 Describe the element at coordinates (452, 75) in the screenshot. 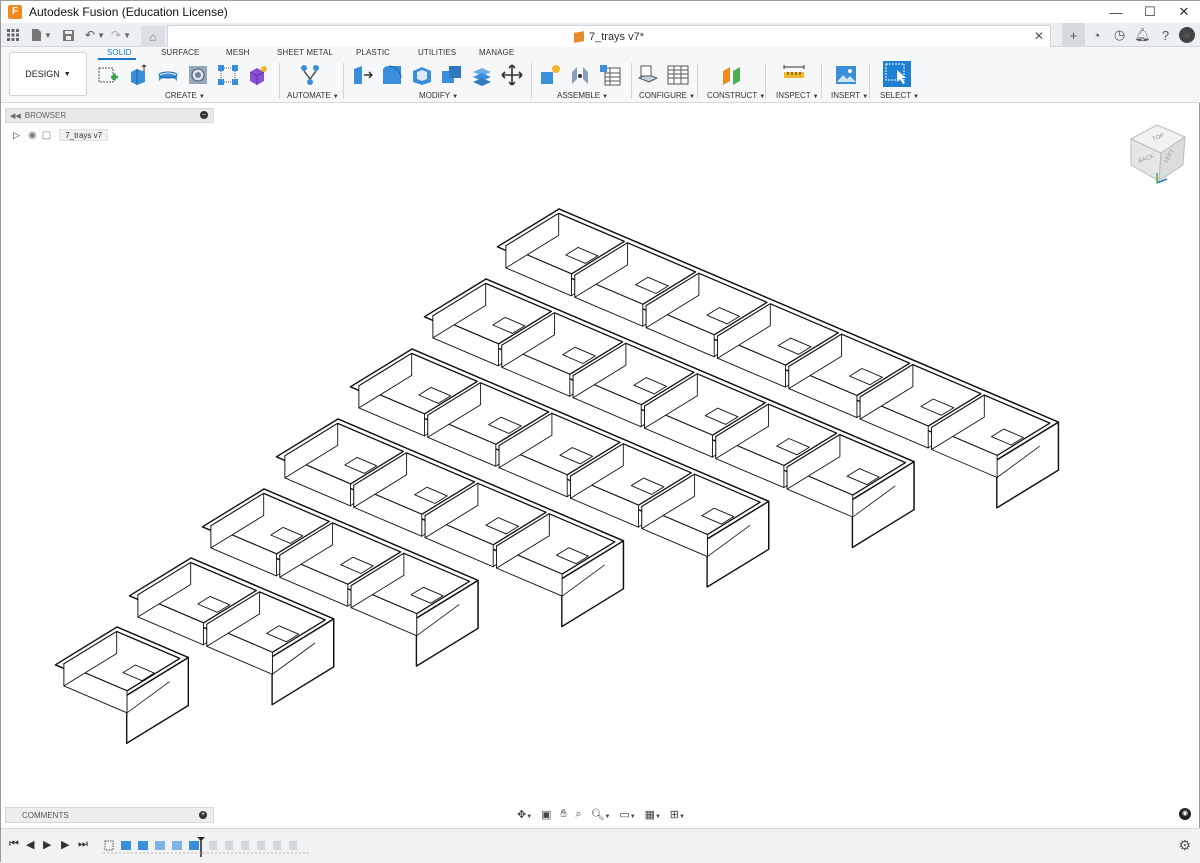

I see `combine-icon` at that location.